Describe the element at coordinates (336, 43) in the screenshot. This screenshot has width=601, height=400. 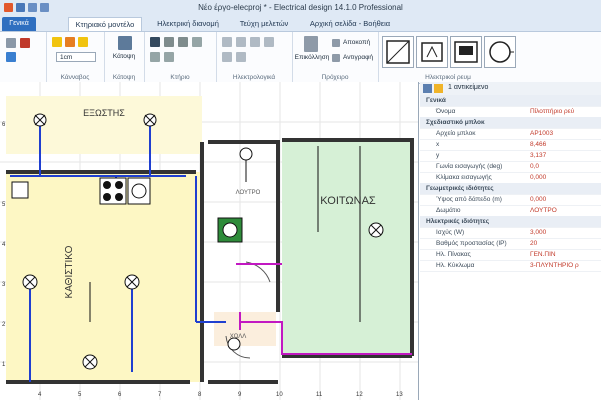
I see `cut-icon` at that location.